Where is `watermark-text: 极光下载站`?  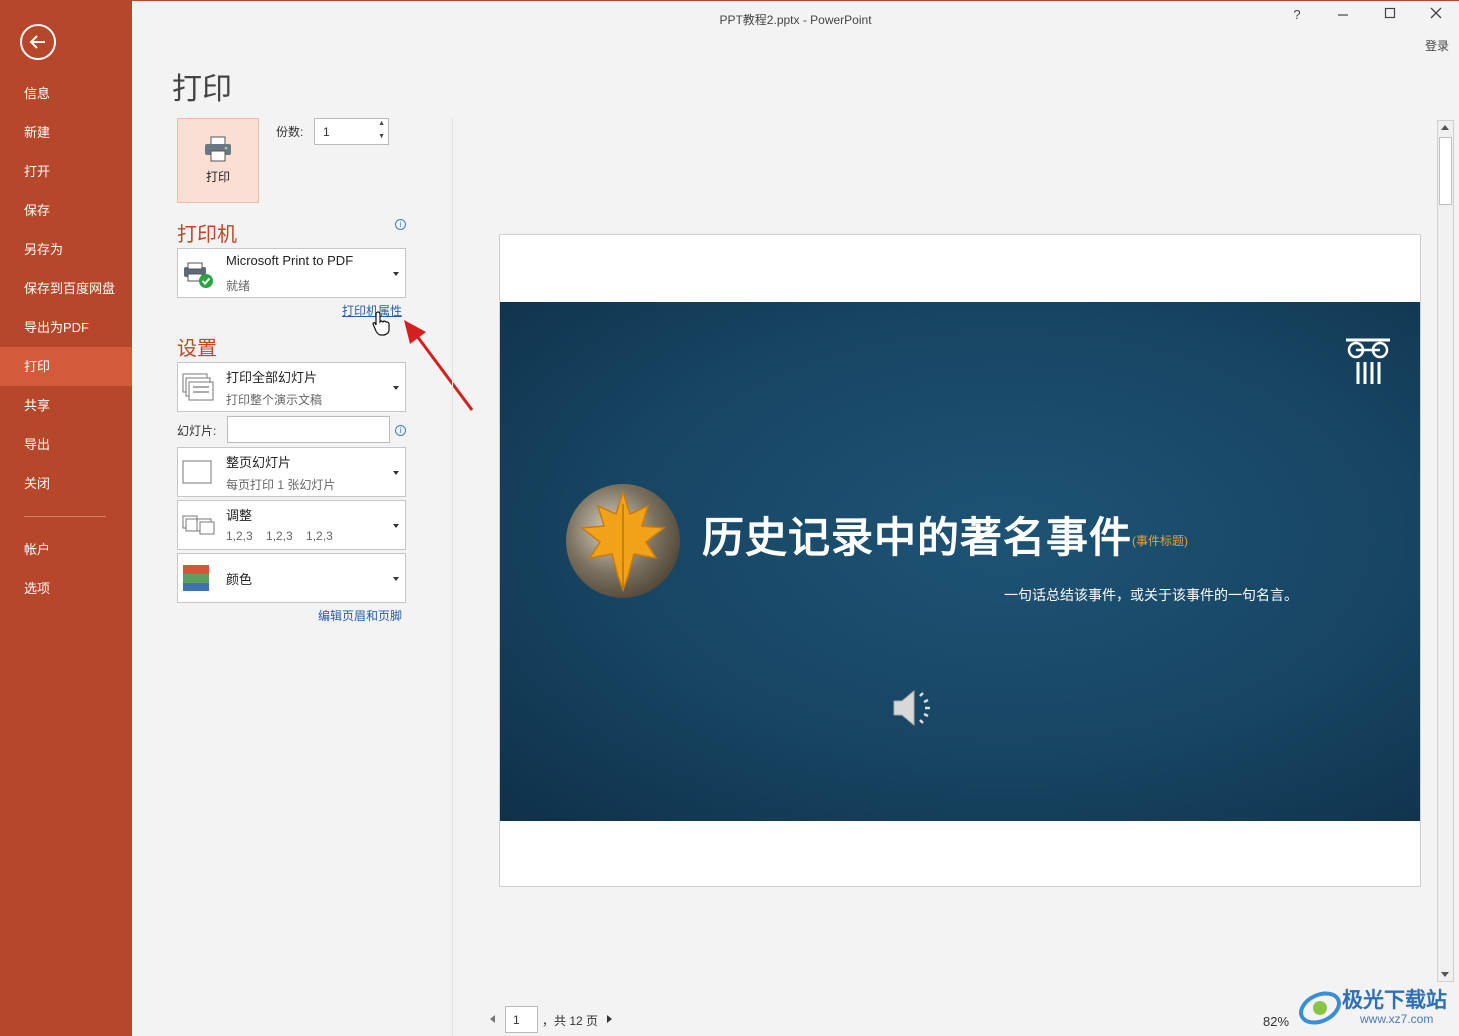
watermark-text: 极光下载站 is located at coordinates (1394, 1000).